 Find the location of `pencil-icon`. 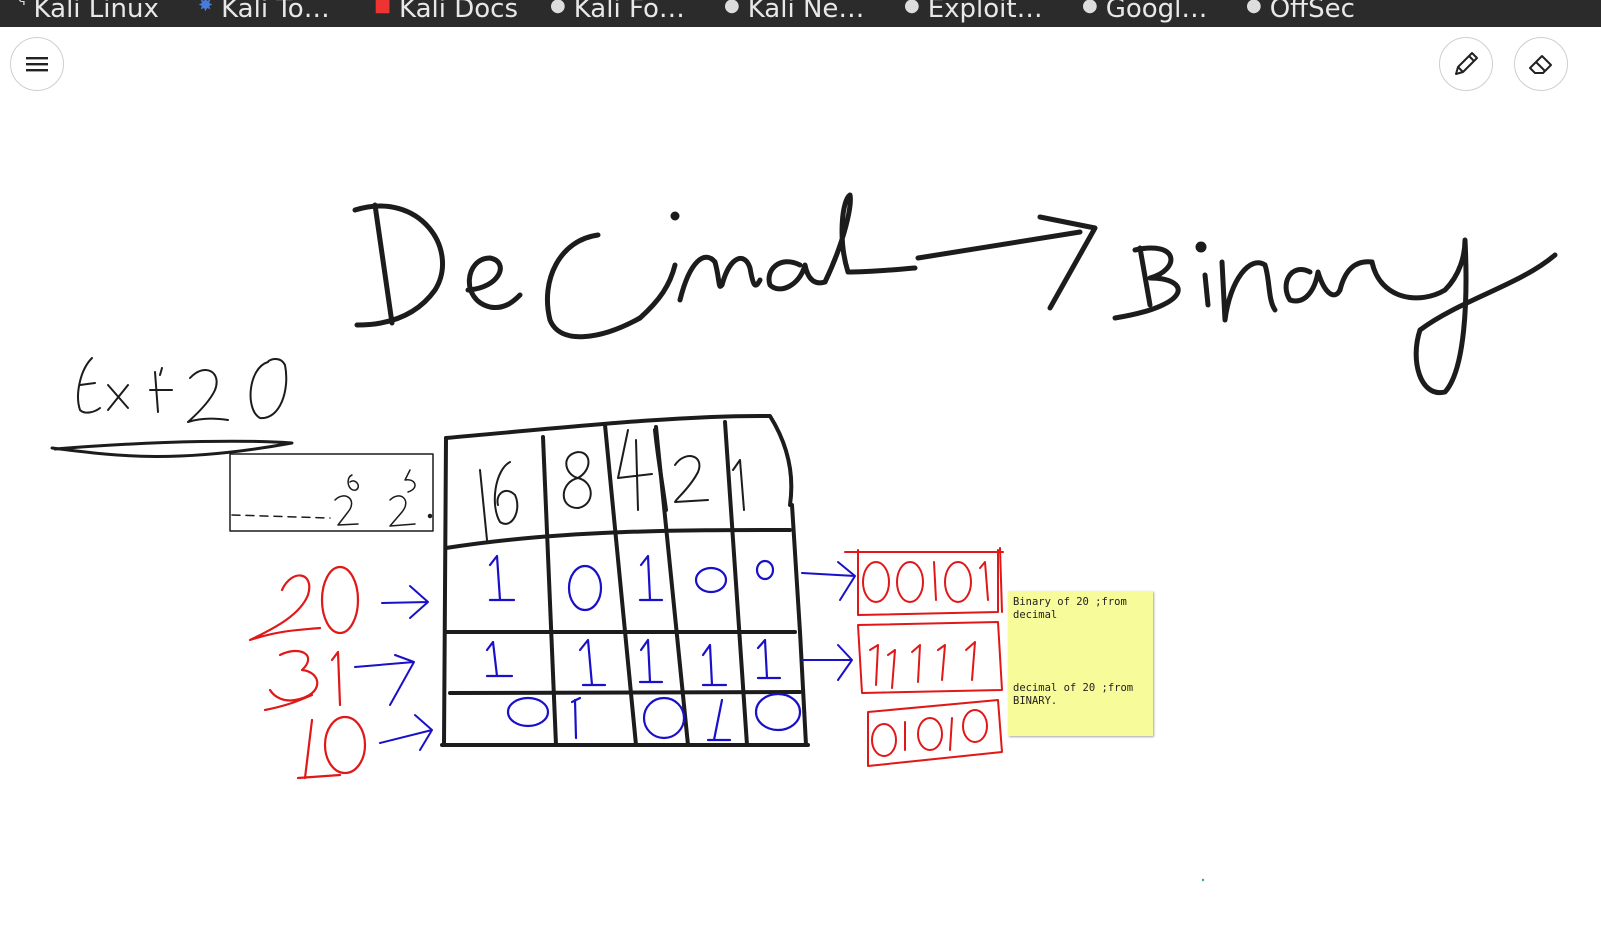

pencil-icon is located at coordinates (1466, 63).